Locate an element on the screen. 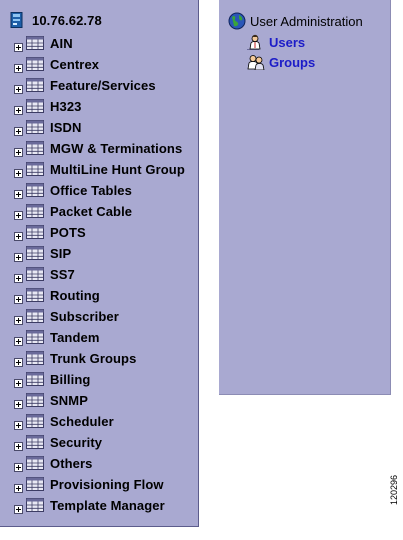 Image resolution: width=403 pixels, height=540 pixels. users-link-label: Users is located at coordinates (287, 42).